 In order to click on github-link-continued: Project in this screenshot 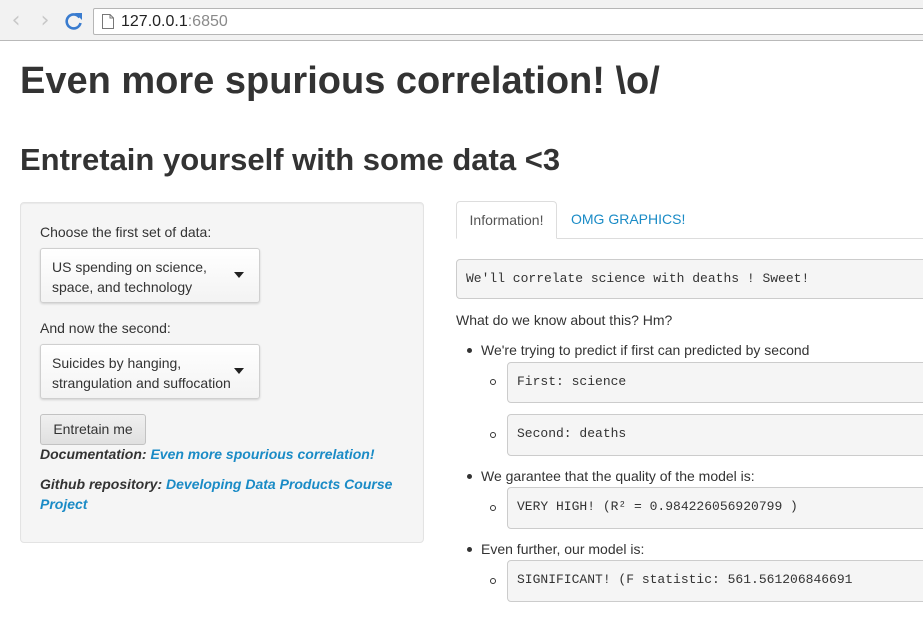, I will do `click(63, 504)`.